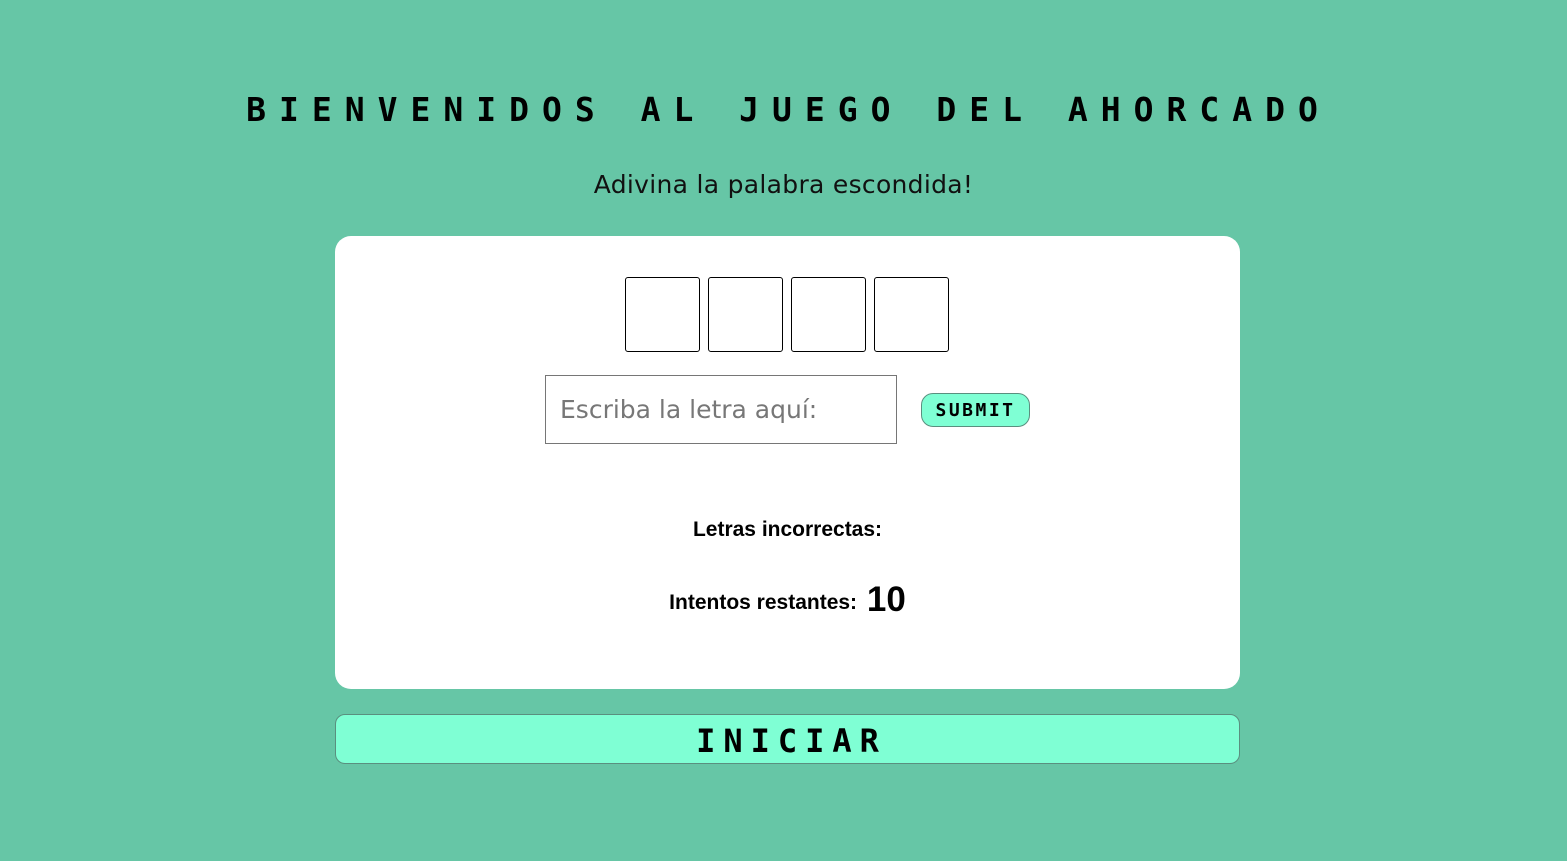  Describe the element at coordinates (783, 184) in the screenshot. I see `page-subtitle: Adivina la palabra escondida!` at that location.